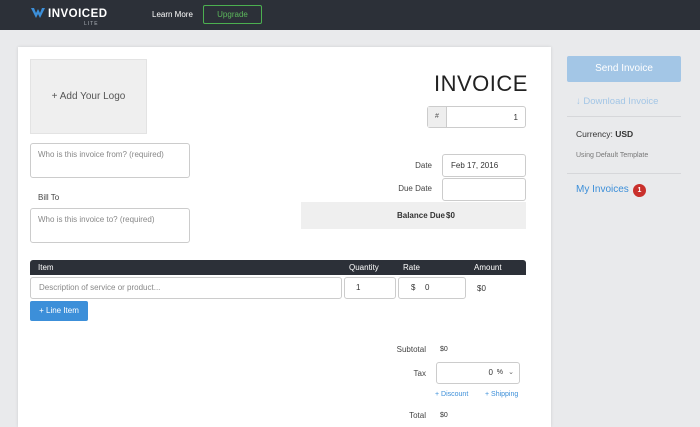 This screenshot has width=700, height=427. What do you see at coordinates (624, 69) in the screenshot?
I see `send-invoice-button: Send Invoice` at bounding box center [624, 69].